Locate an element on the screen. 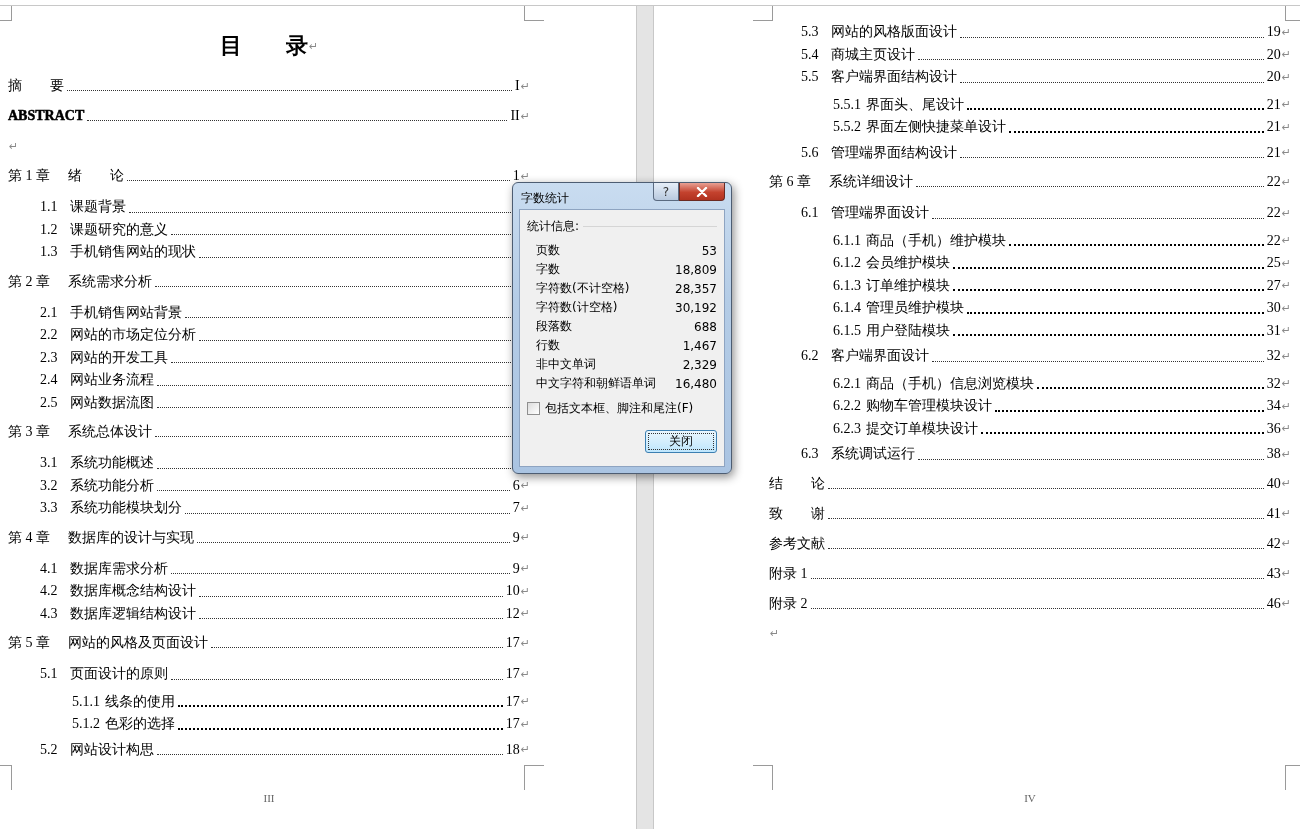 The image size is (1300, 829). entry-title: 系统需求分析 is located at coordinates (110, 281).